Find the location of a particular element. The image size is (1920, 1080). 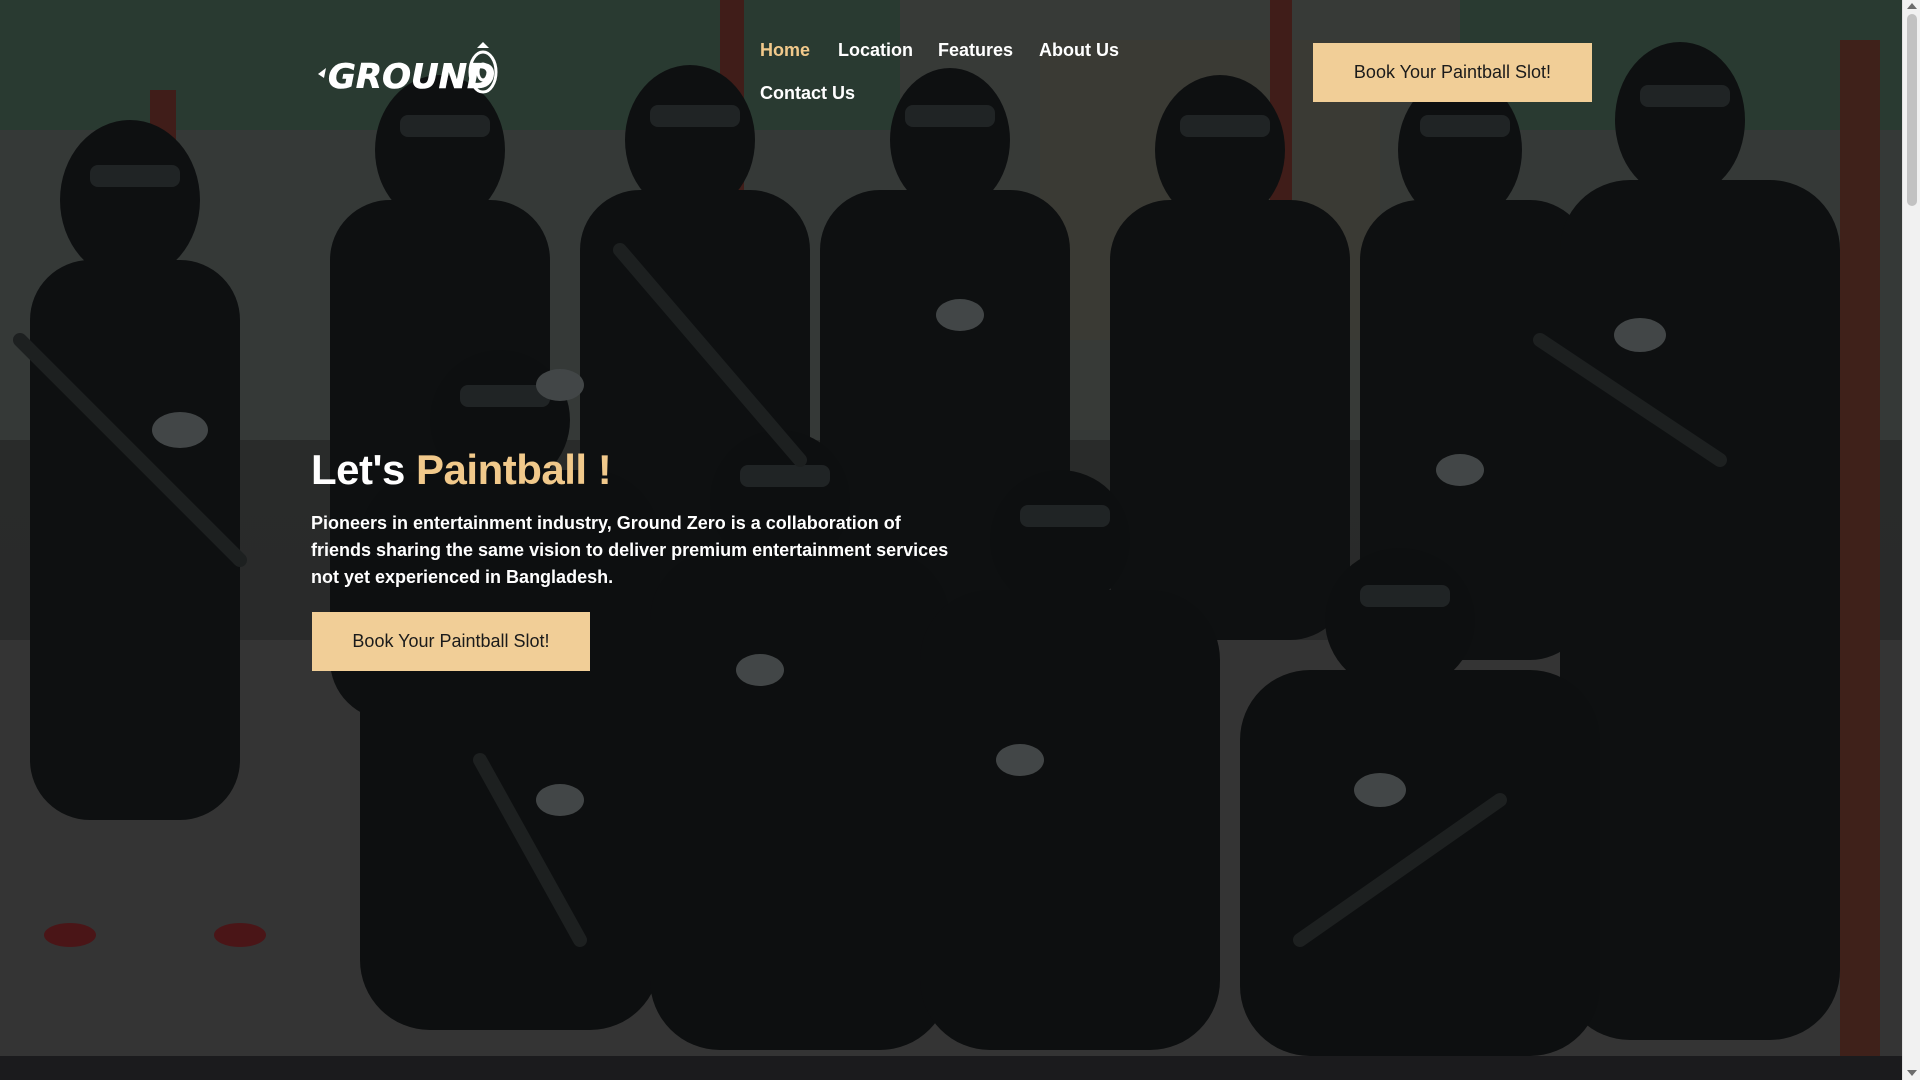

chevron-down-icon is located at coordinates (1912, 1073).